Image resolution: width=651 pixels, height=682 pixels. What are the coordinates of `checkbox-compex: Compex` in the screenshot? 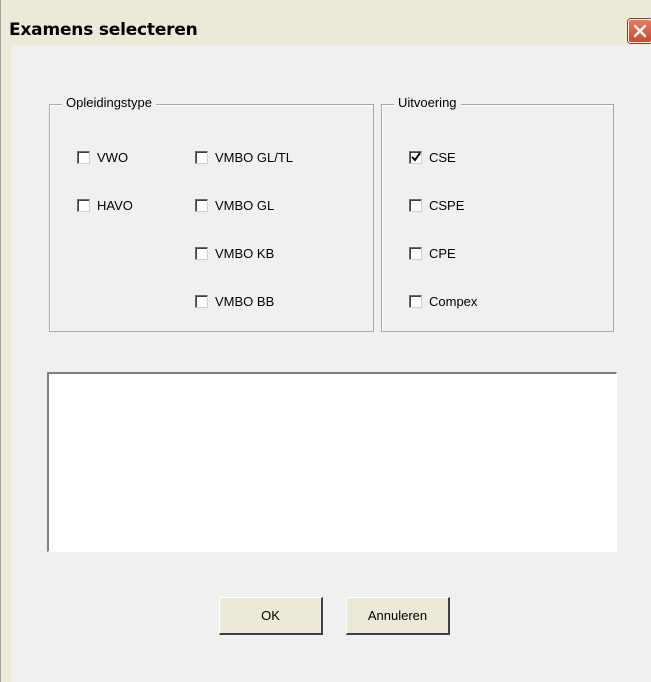 It's located at (443, 301).